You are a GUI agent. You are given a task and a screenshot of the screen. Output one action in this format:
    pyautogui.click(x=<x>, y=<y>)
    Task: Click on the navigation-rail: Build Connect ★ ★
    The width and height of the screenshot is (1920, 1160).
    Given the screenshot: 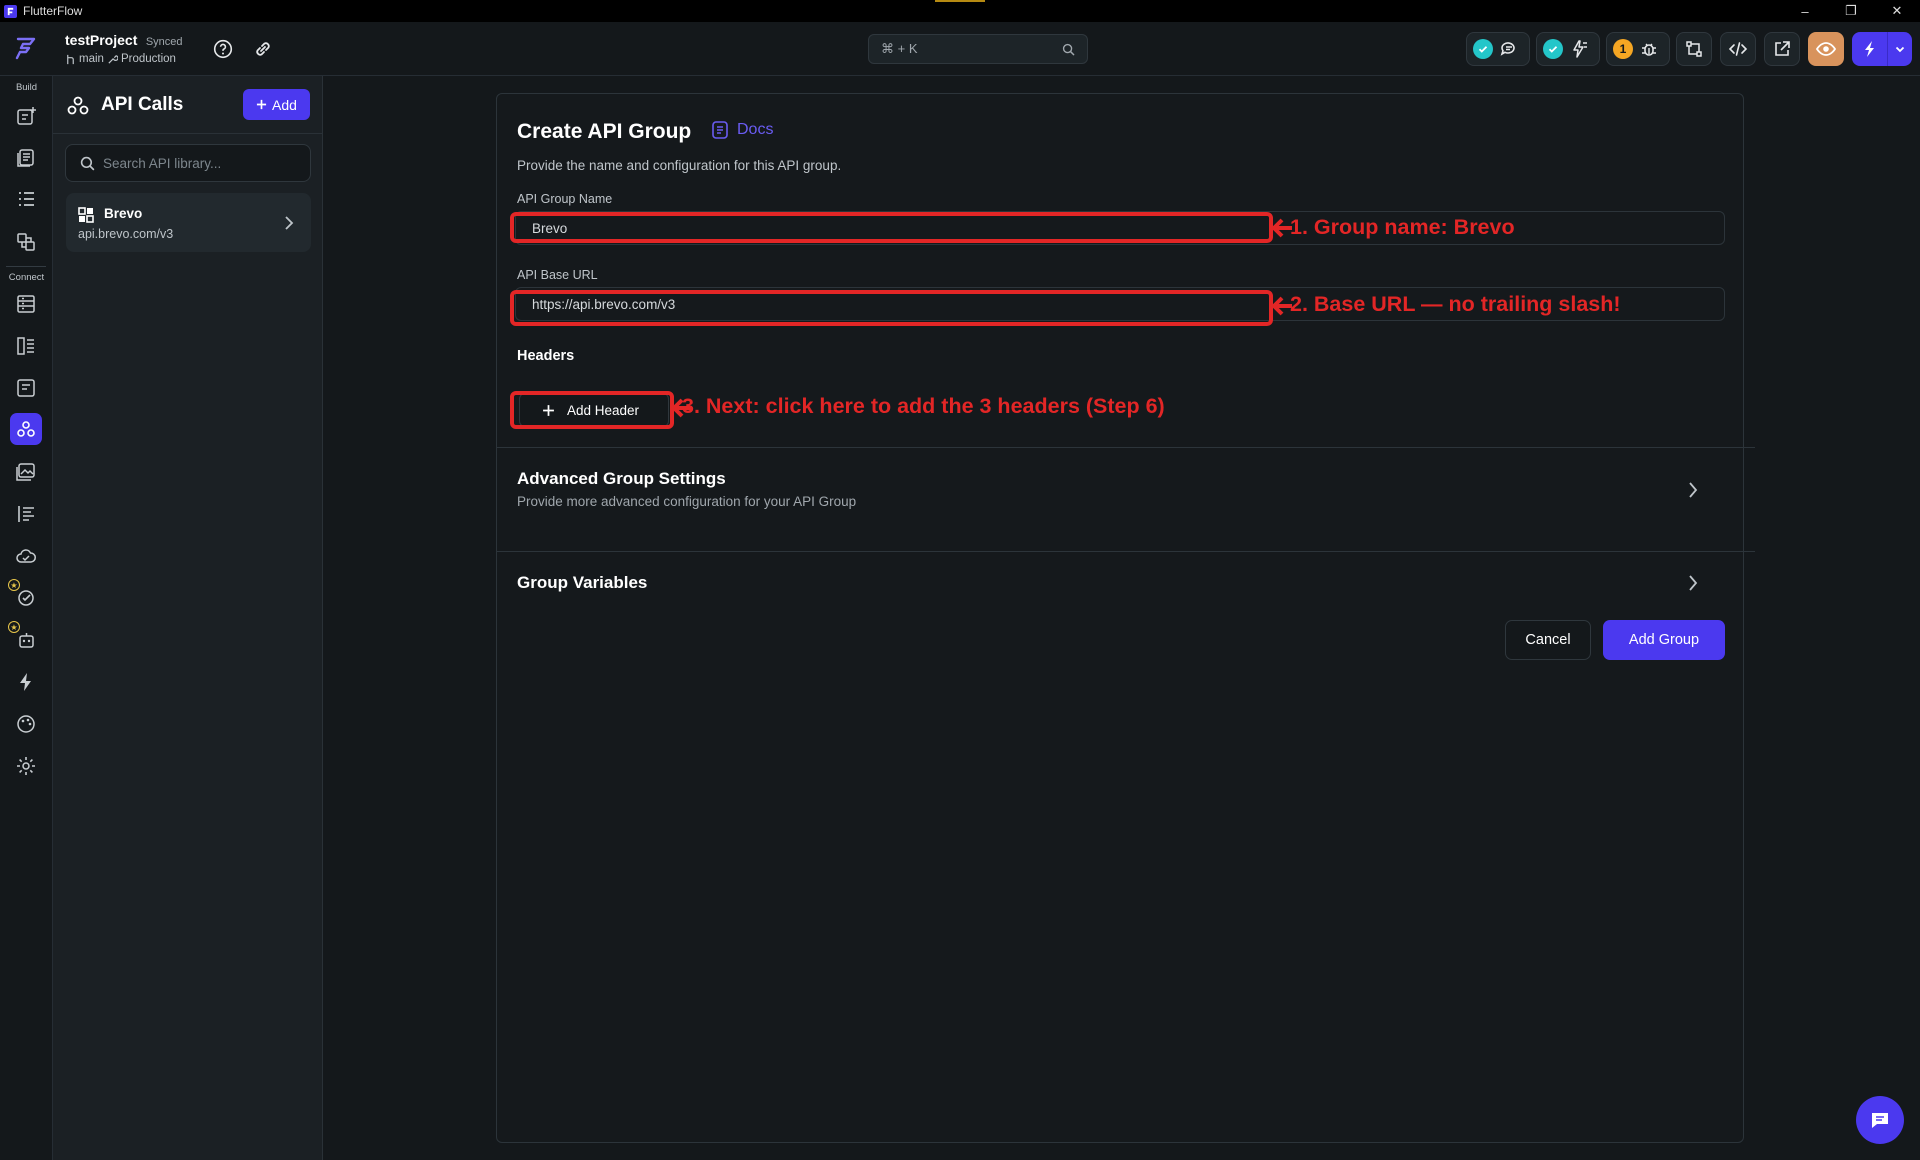 What is the action you would take?
    pyautogui.click(x=26, y=618)
    